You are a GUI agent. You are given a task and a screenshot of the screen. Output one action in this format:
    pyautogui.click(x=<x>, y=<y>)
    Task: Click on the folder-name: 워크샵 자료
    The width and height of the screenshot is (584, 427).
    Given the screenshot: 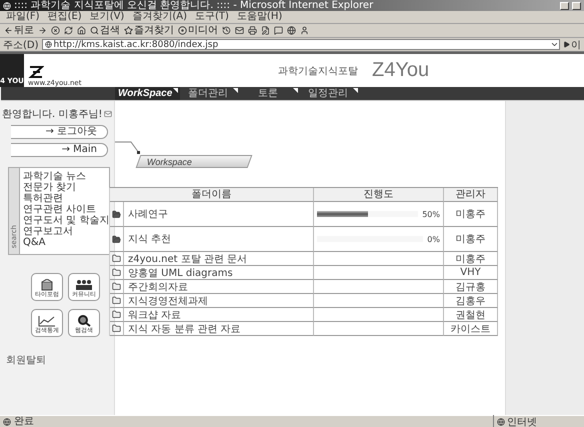 What is the action you would take?
    pyautogui.click(x=219, y=315)
    